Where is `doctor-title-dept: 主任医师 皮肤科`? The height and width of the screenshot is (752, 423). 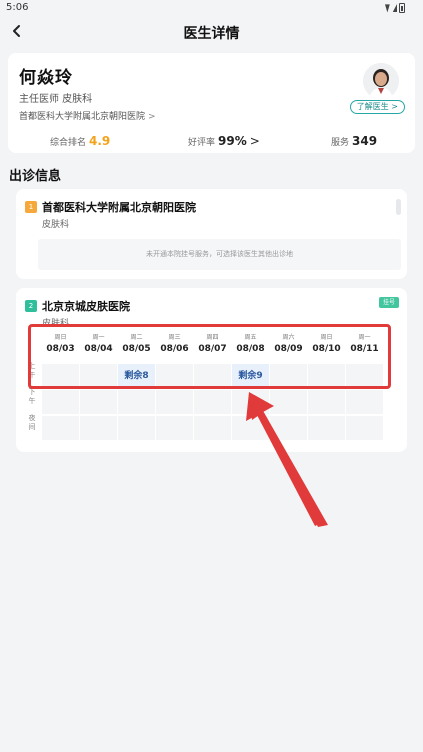 doctor-title-dept: 主任医师 皮肤科 is located at coordinates (56, 99).